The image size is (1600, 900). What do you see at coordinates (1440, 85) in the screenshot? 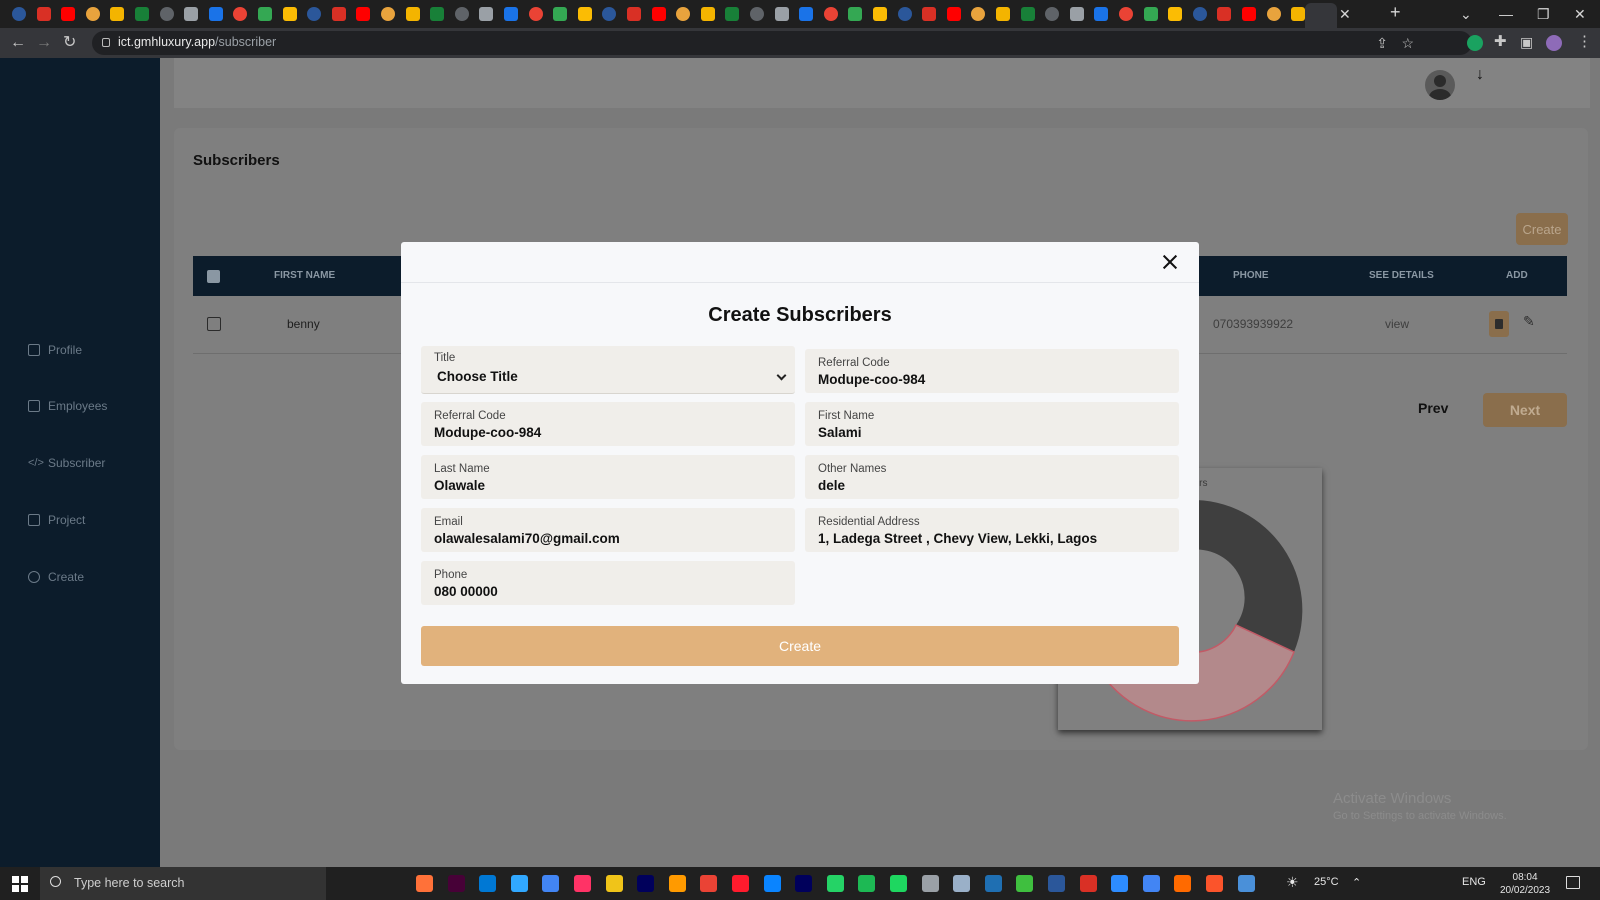
I see `user-avatar` at bounding box center [1440, 85].